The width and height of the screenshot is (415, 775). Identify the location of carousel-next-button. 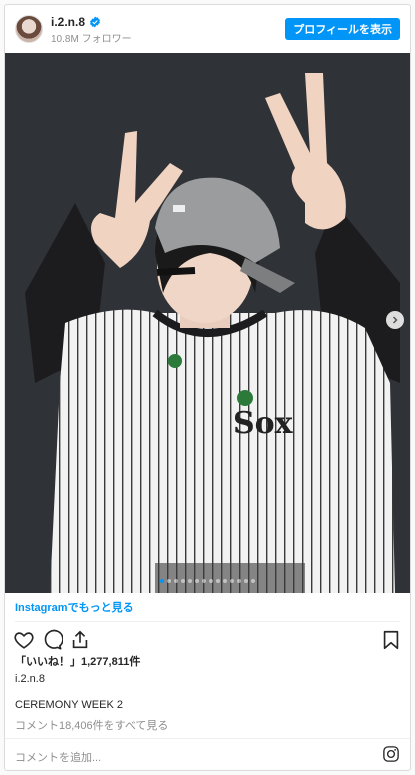
(395, 320).